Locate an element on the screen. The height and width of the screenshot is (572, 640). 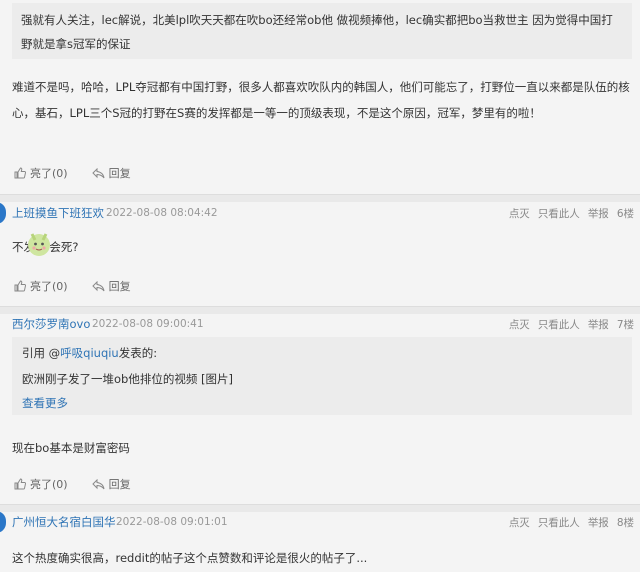
username-link: 西尔莎罗南ovo is located at coordinates (51, 324).